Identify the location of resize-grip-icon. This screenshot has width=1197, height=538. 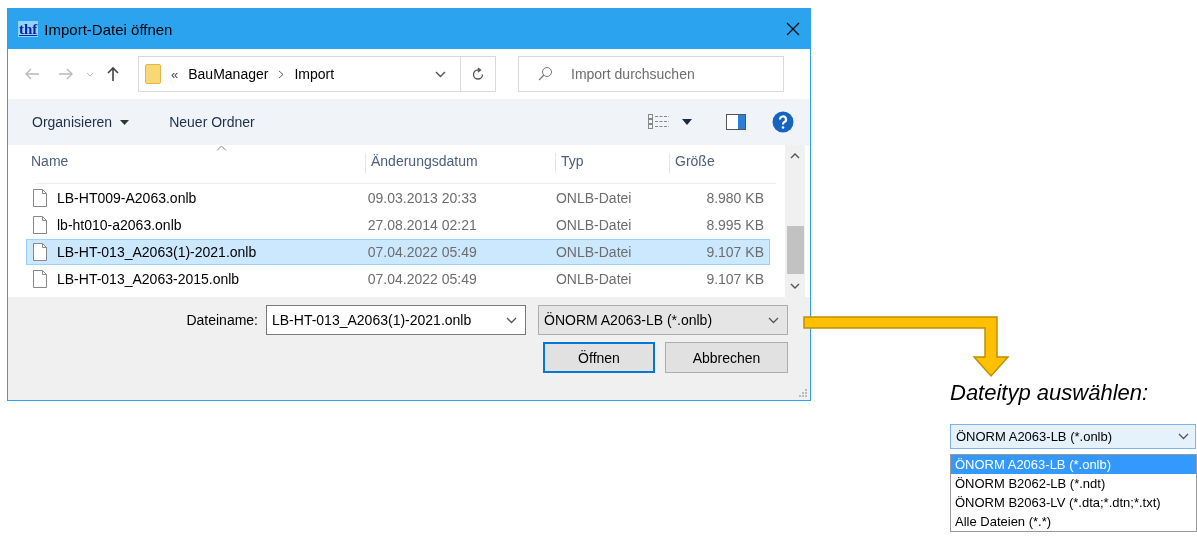
(802, 392).